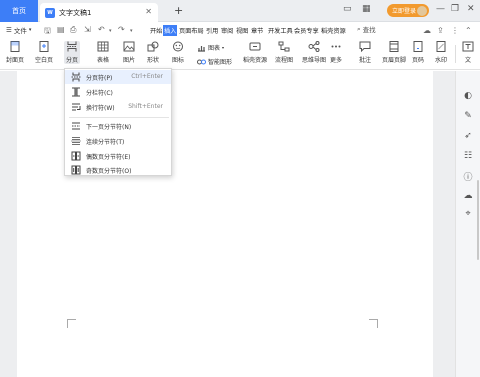 Image resolution: width=480 pixels, height=377 pixels. I want to click on toolbar-label: 页码, so click(418, 60).